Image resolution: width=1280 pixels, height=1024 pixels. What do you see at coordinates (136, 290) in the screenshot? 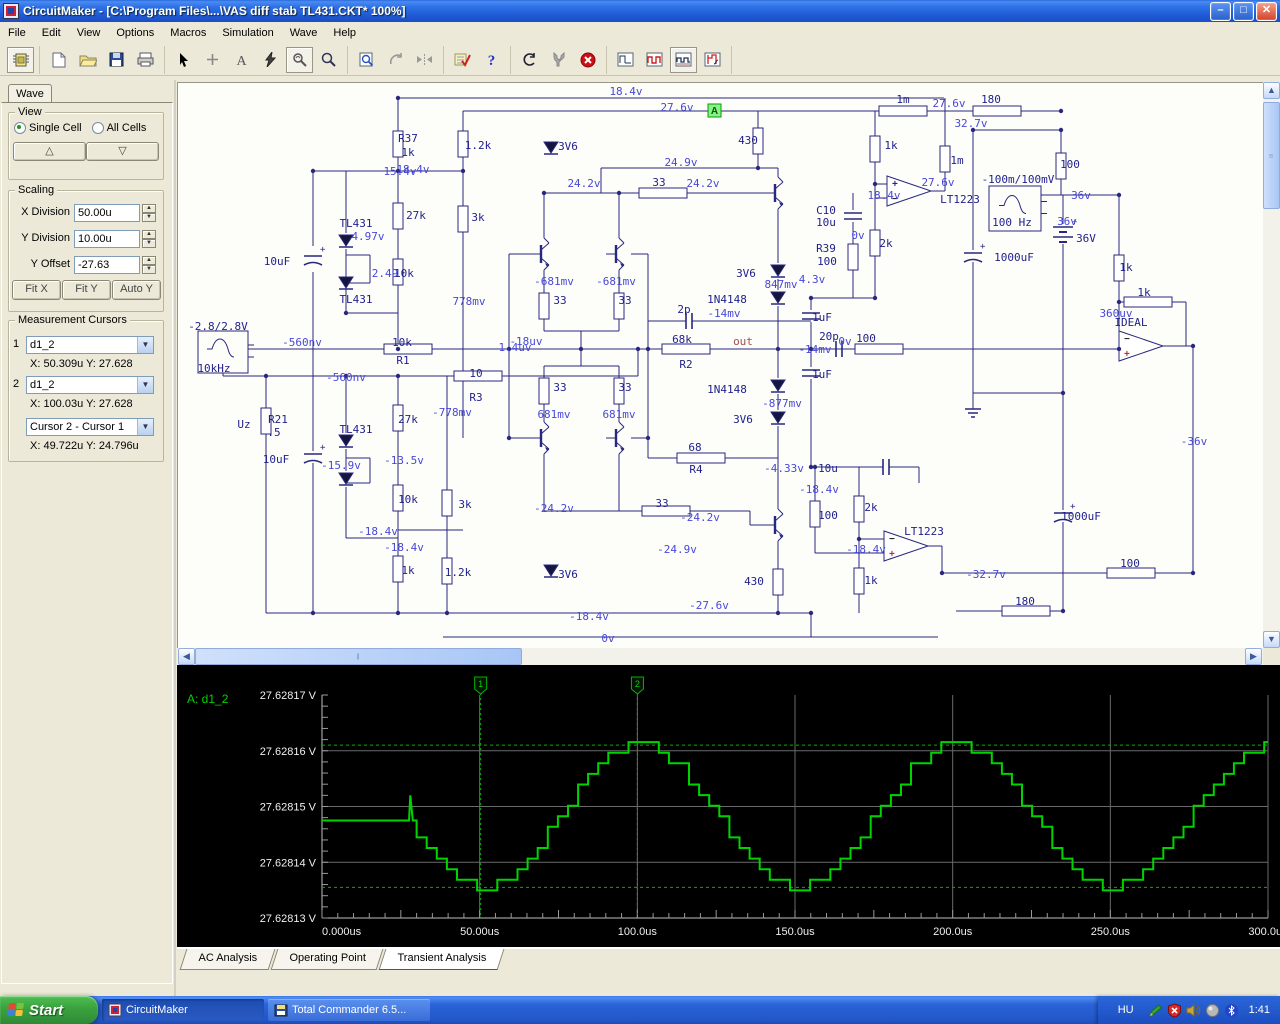
I see `auto-y-button: Auto Y` at bounding box center [136, 290].